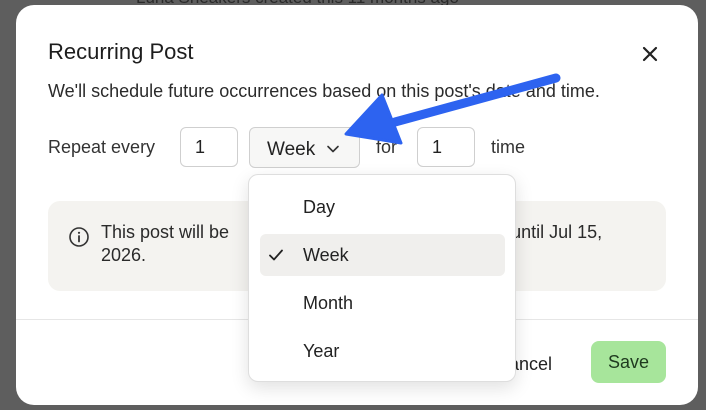 The width and height of the screenshot is (706, 410). Describe the element at coordinates (328, 303) in the screenshot. I see `option-label: Month` at that location.